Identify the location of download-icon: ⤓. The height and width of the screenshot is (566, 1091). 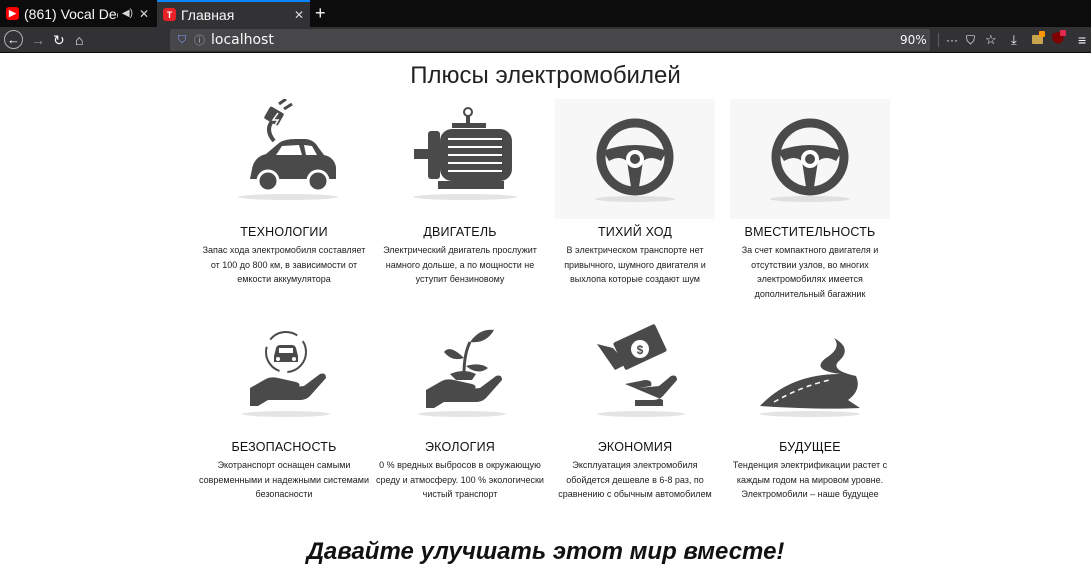
(1014, 40).